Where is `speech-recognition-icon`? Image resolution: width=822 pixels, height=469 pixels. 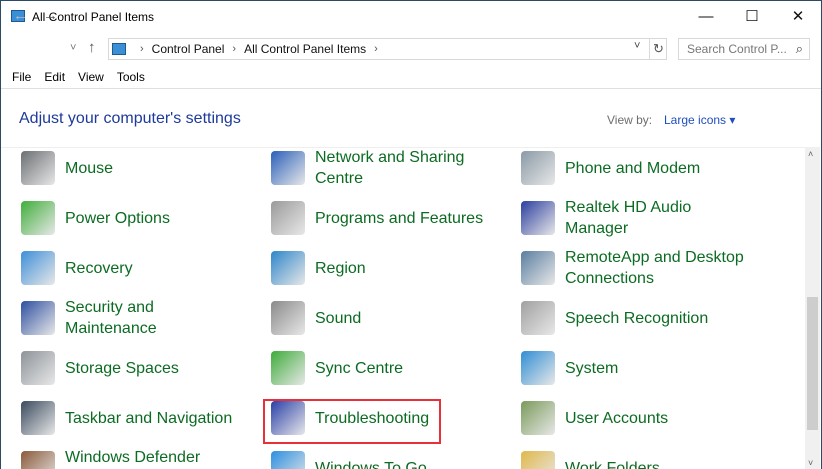
speech-recognition-icon is located at coordinates (538, 318).